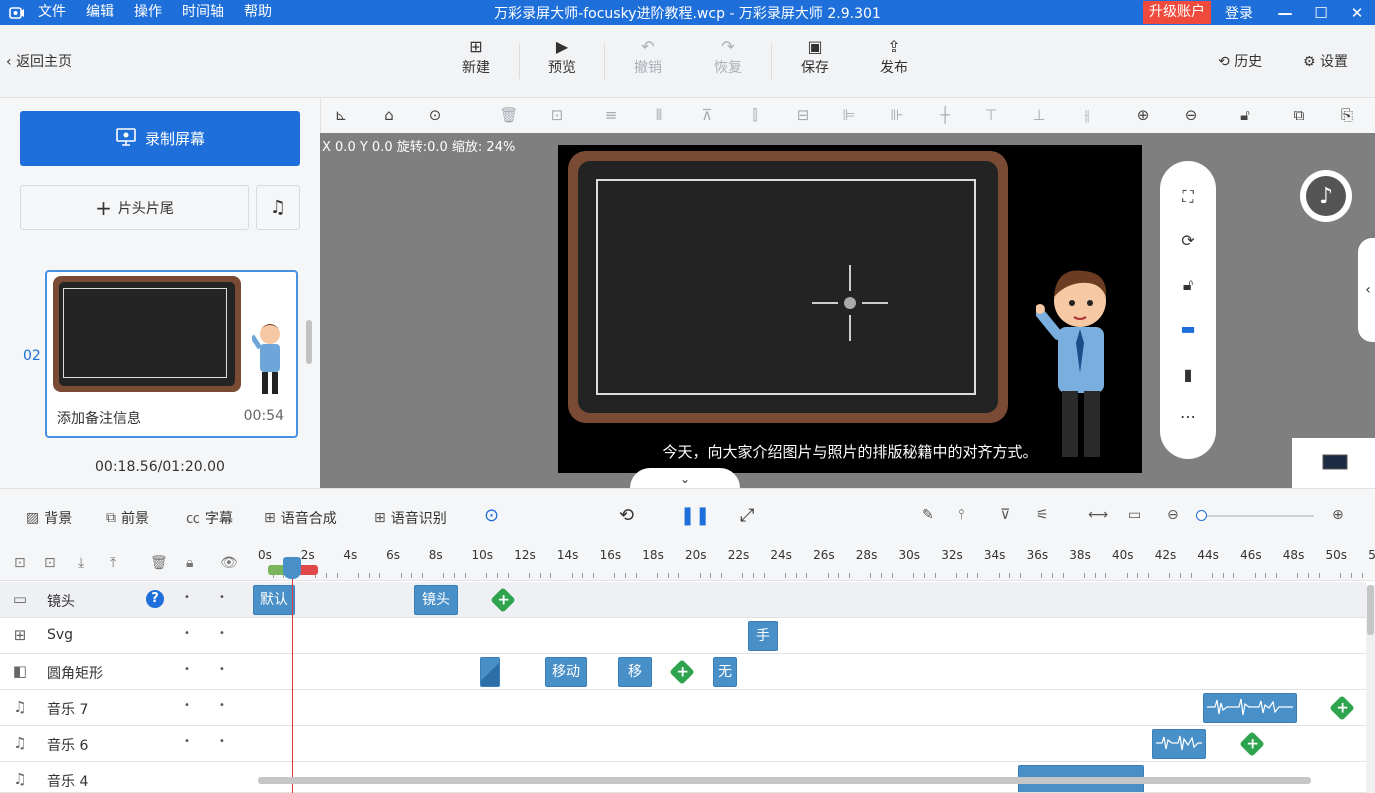 The width and height of the screenshot is (1375, 793). What do you see at coordinates (788, 287) in the screenshot?
I see `blackboard-image` at bounding box center [788, 287].